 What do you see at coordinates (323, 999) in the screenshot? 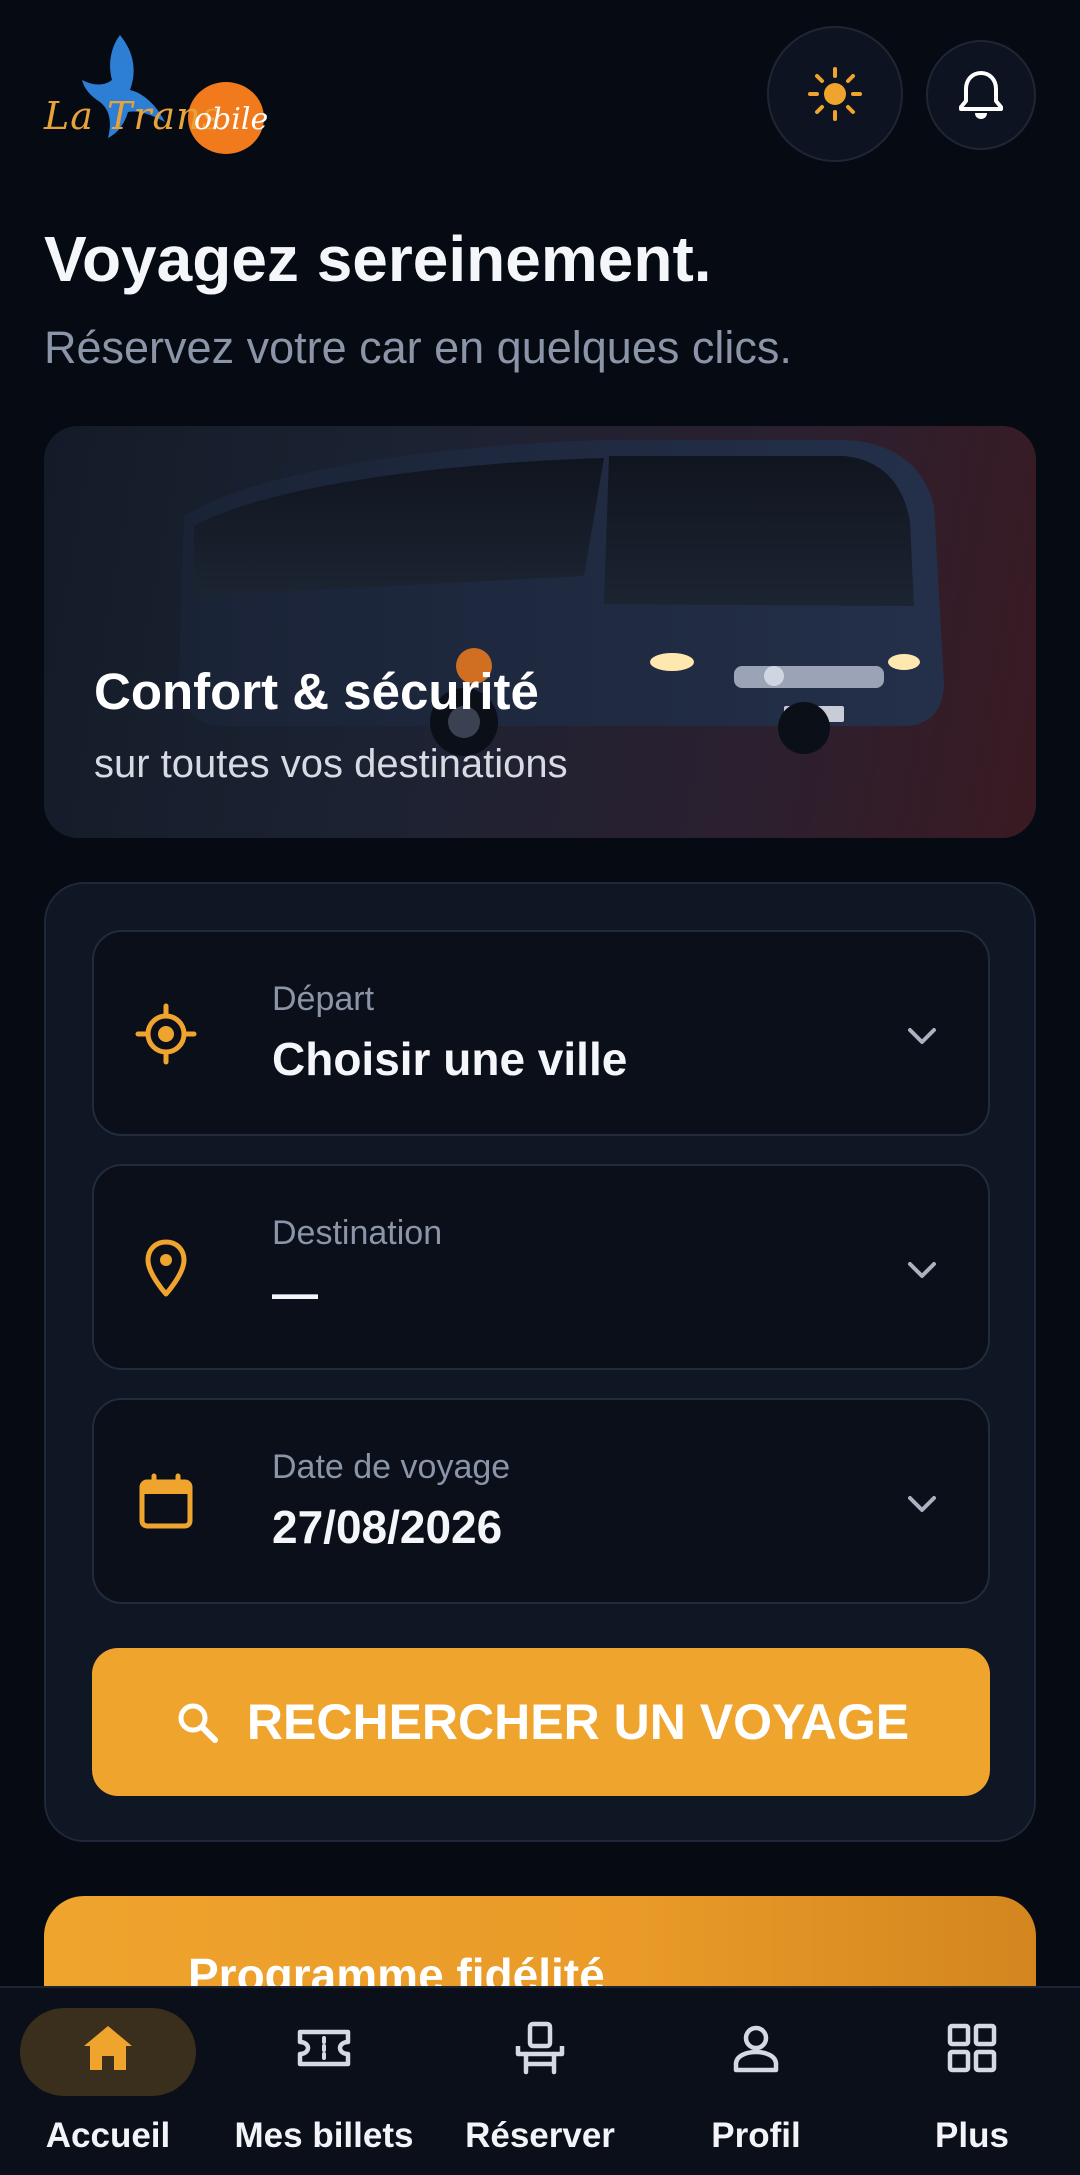
I see `departure-label: Départ` at bounding box center [323, 999].